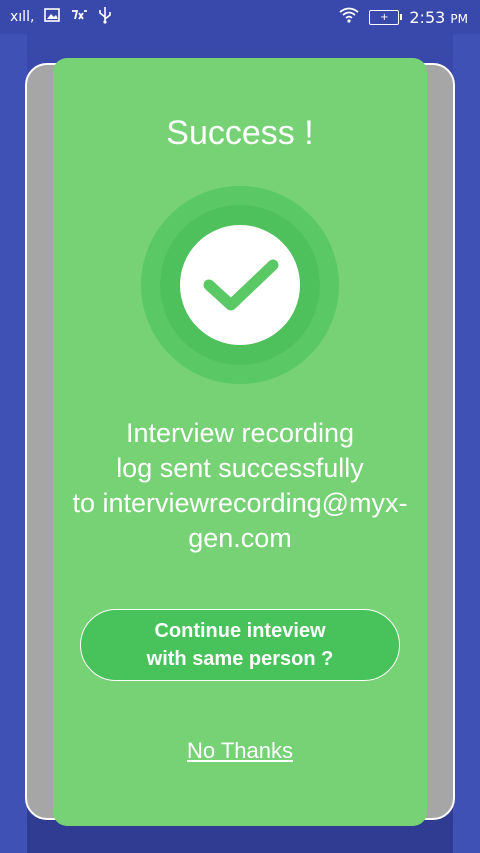  I want to click on continue-button-line2: with same person ?, so click(240, 659).